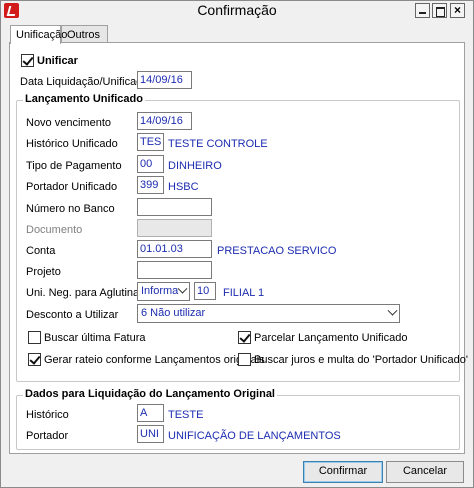  Describe the element at coordinates (70, 209) in the screenshot. I see `numero-banco-label: Número no Banco` at that location.